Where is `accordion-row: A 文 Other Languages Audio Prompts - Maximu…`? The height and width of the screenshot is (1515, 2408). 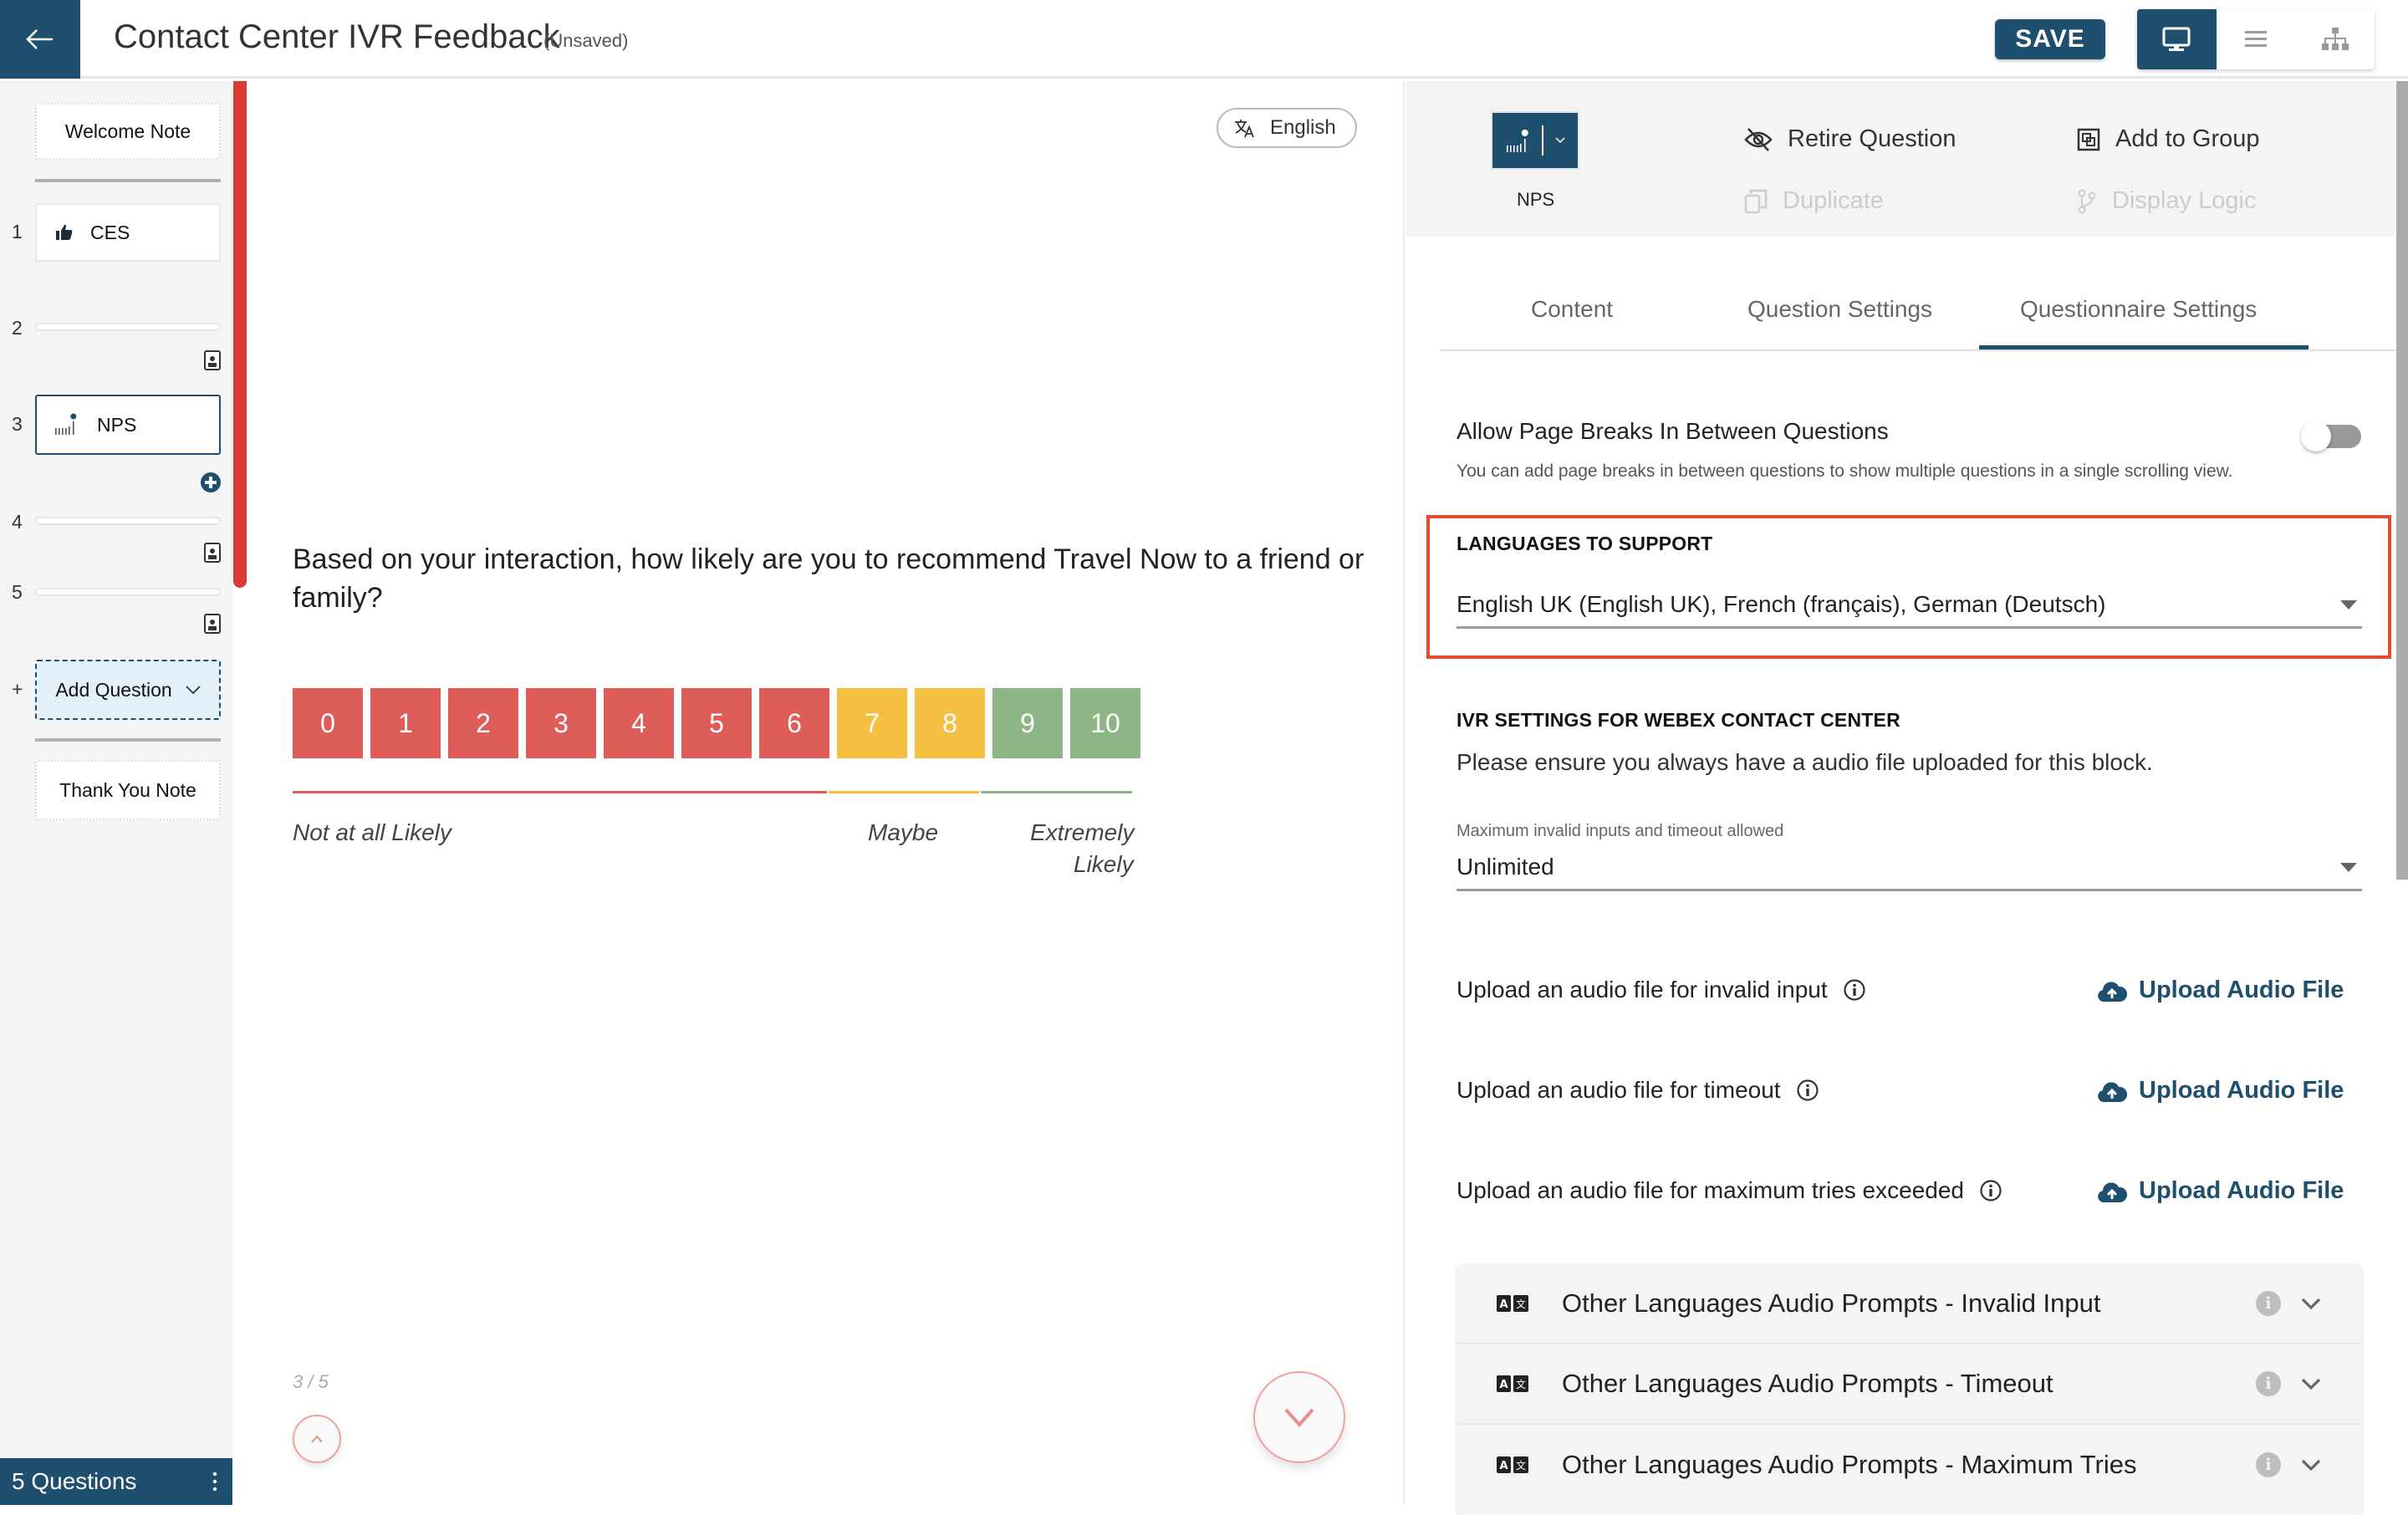 accordion-row: A 文 Other Languages Audio Prompts - Maximu… is located at coordinates (1909, 1465).